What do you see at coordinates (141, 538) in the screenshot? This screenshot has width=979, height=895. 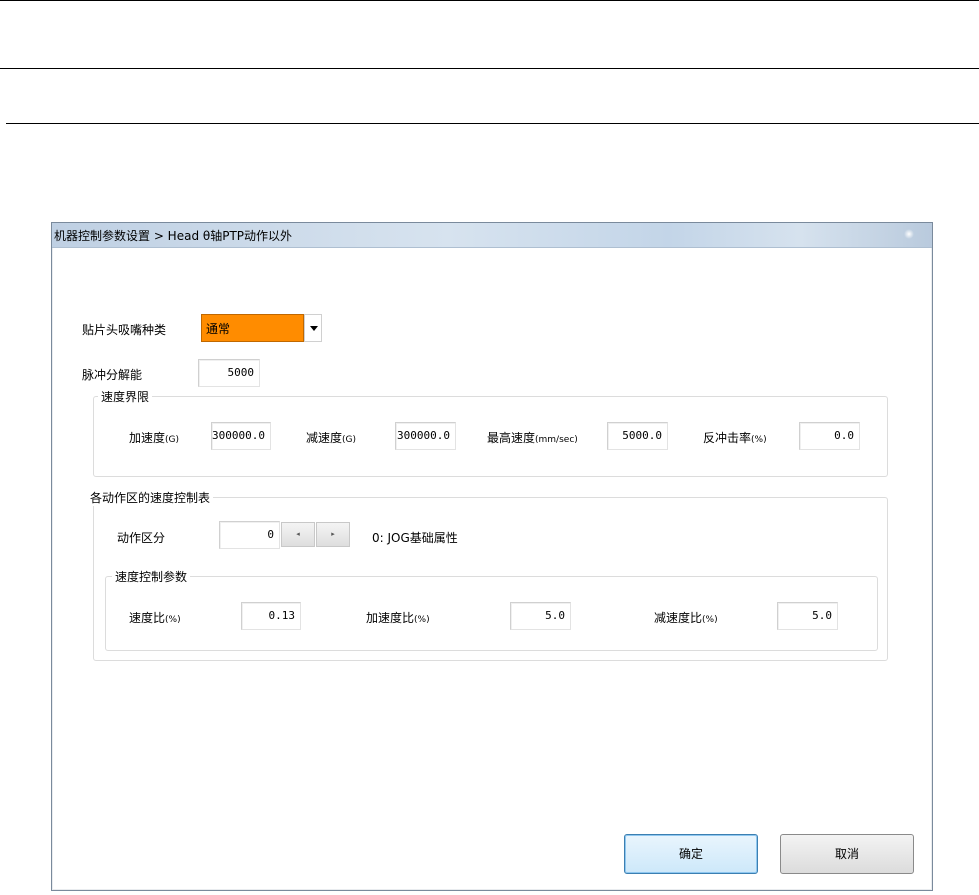 I see `zone-label: 动作区分` at bounding box center [141, 538].